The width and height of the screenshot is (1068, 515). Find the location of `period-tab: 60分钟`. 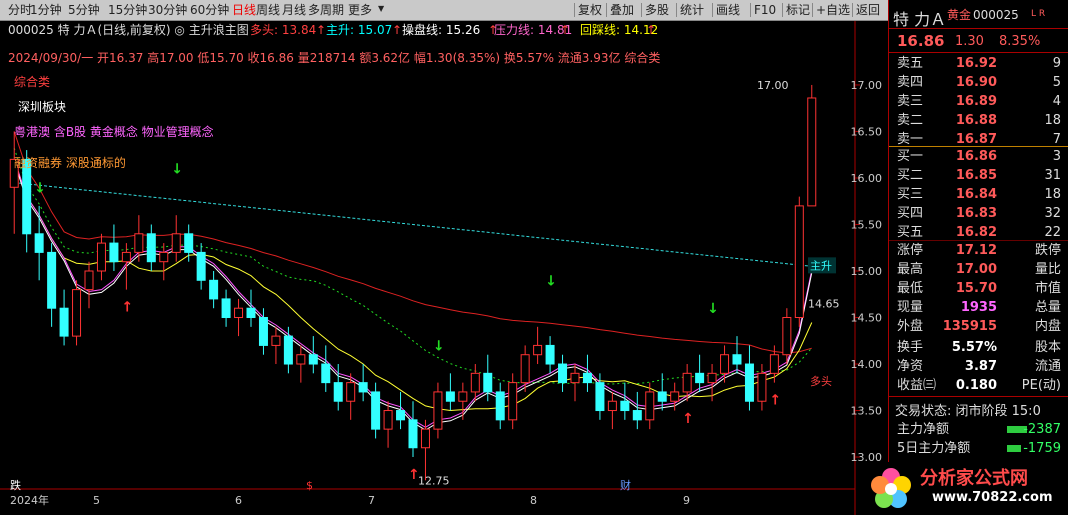

period-tab: 60分钟 is located at coordinates (209, 10).